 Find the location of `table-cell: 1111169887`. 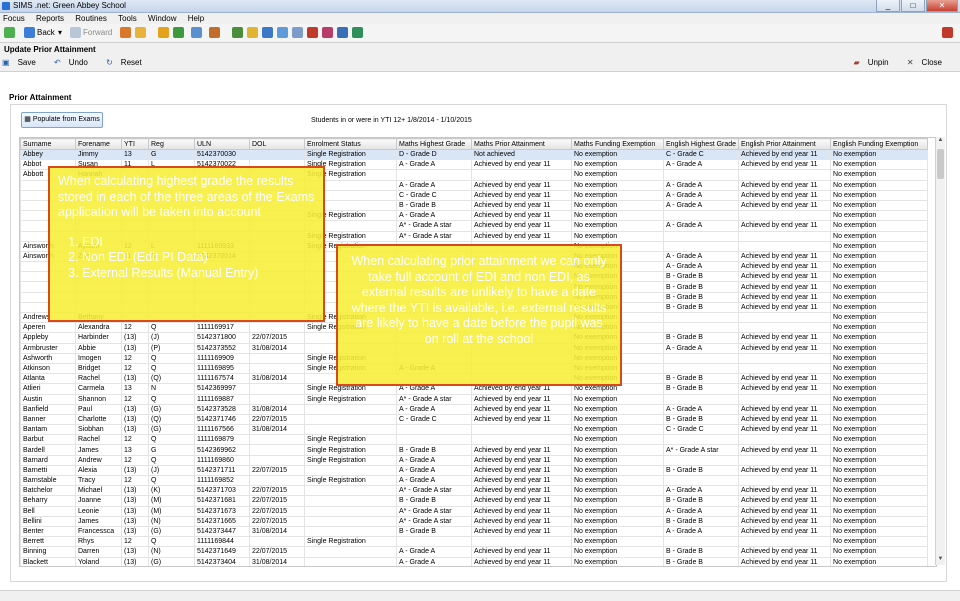

table-cell: 1111169887 is located at coordinates (222, 399).